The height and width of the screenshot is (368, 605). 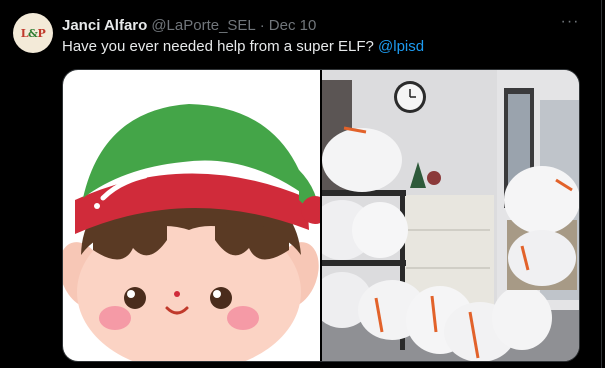 What do you see at coordinates (41, 33) in the screenshot?
I see `avatar-letter-right: P` at bounding box center [41, 33].